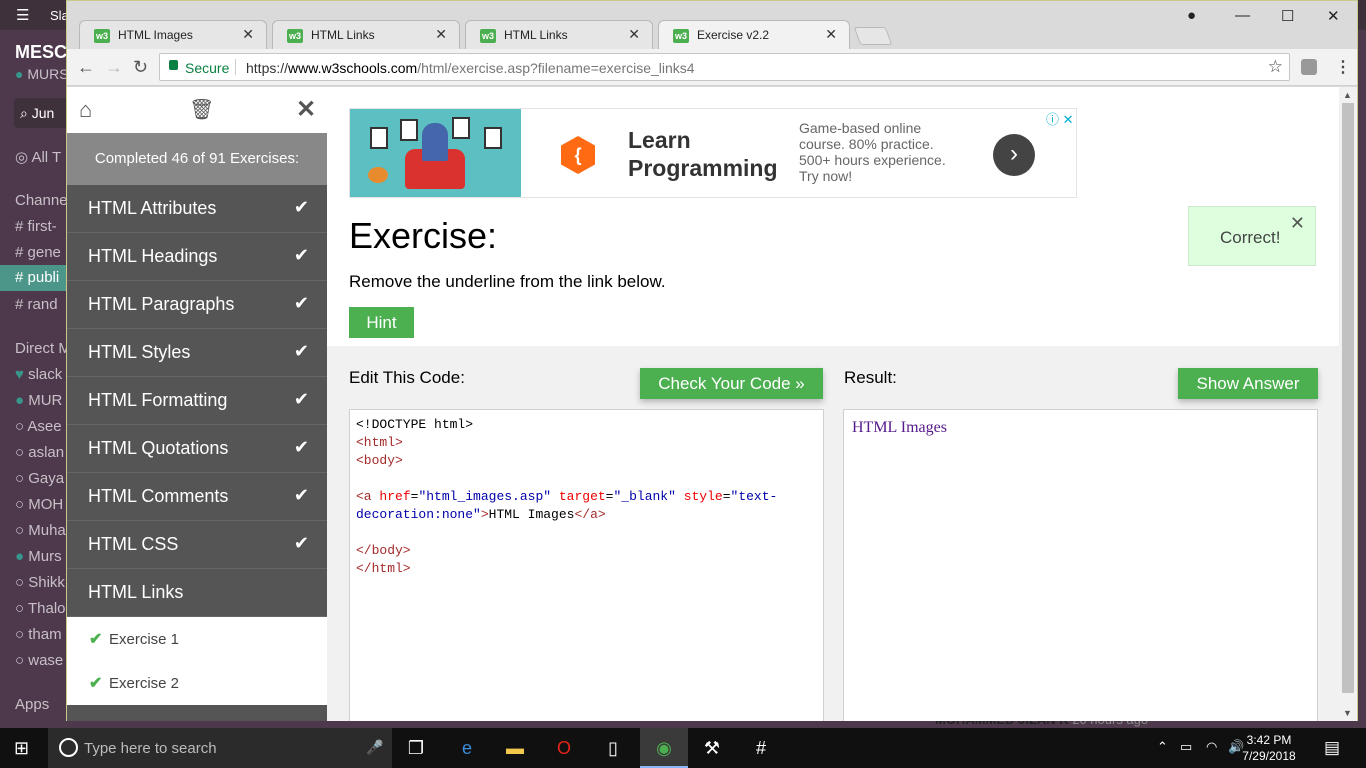 This screenshot has height=768, width=1366. I want to click on battery-icon: ▭, so click(1186, 747).